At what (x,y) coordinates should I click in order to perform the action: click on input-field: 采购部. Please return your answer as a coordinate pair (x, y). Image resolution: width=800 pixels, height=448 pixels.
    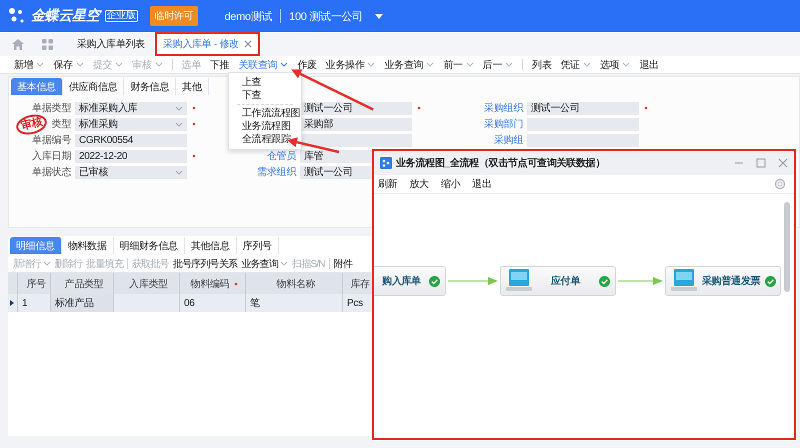
    Looking at the image, I should click on (356, 124).